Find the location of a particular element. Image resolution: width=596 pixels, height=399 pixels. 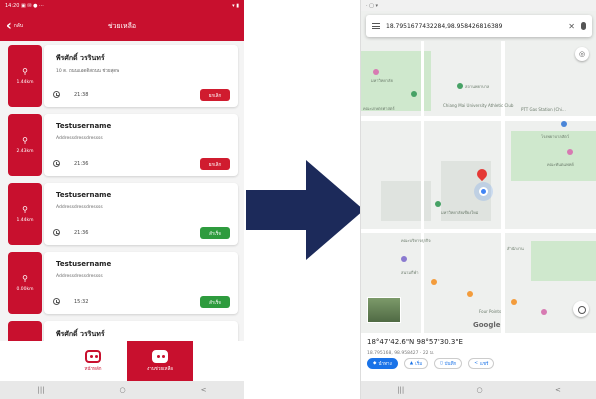

page-title: ช่วยเหลือ is located at coordinates (122, 25).